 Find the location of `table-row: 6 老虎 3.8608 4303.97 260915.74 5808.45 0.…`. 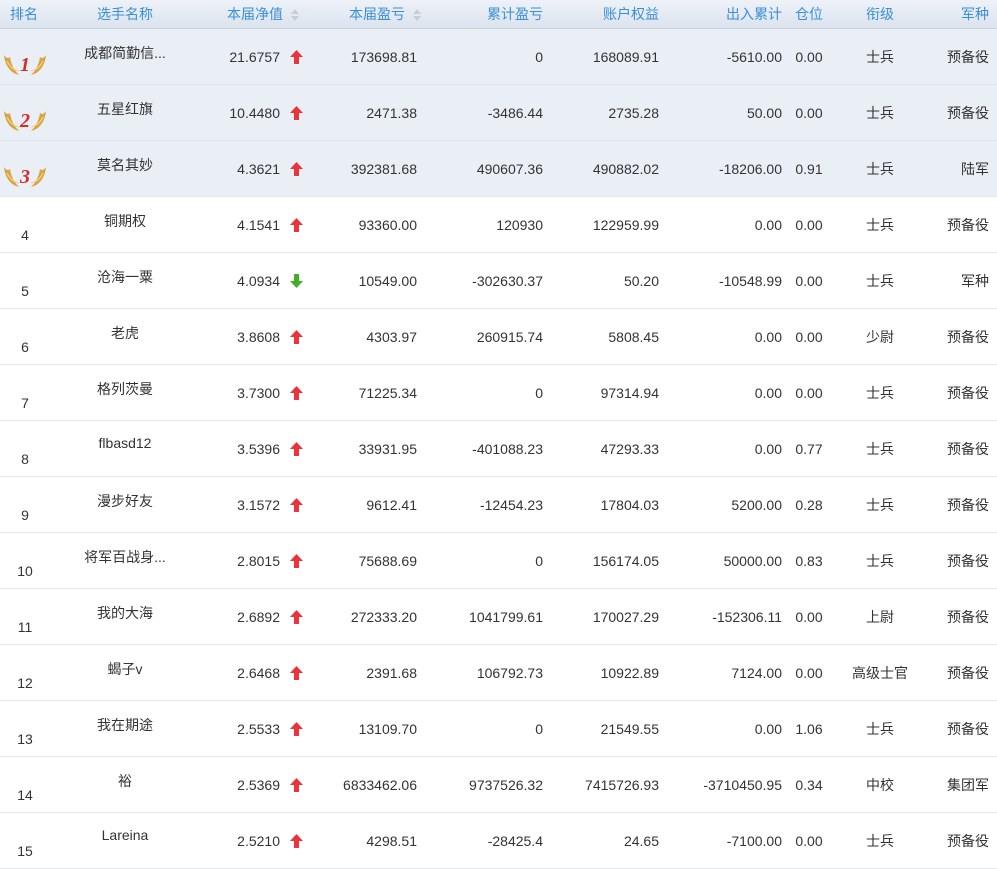

table-row: 6 老虎 3.8608 4303.97 260915.74 5808.45 0.… is located at coordinates (498, 336).